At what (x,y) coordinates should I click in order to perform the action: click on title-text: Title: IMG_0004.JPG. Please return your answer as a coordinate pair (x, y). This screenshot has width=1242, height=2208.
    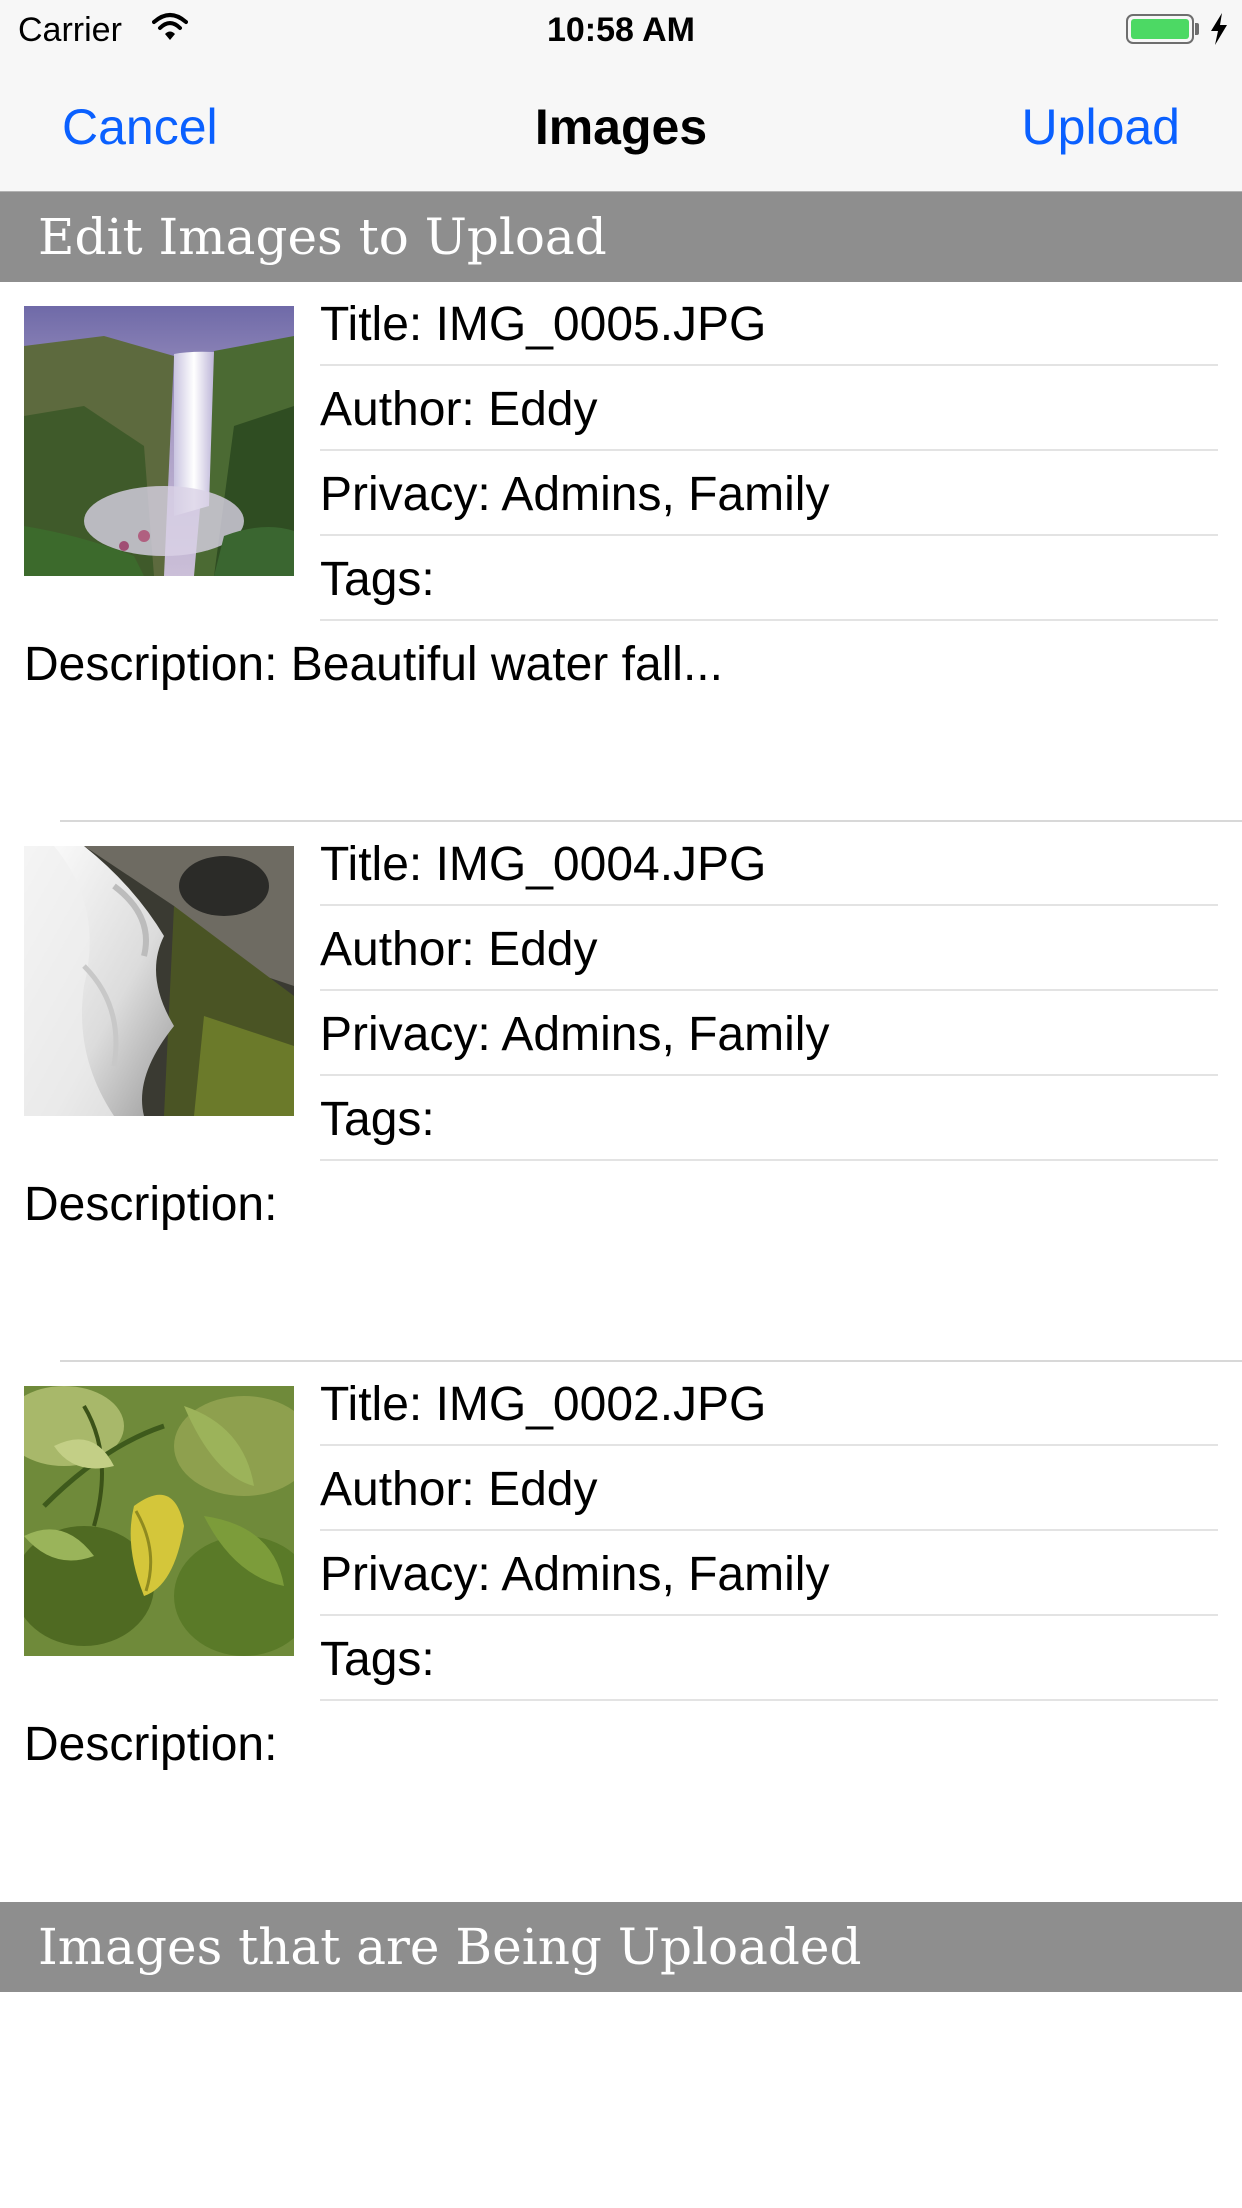
    Looking at the image, I should click on (543, 864).